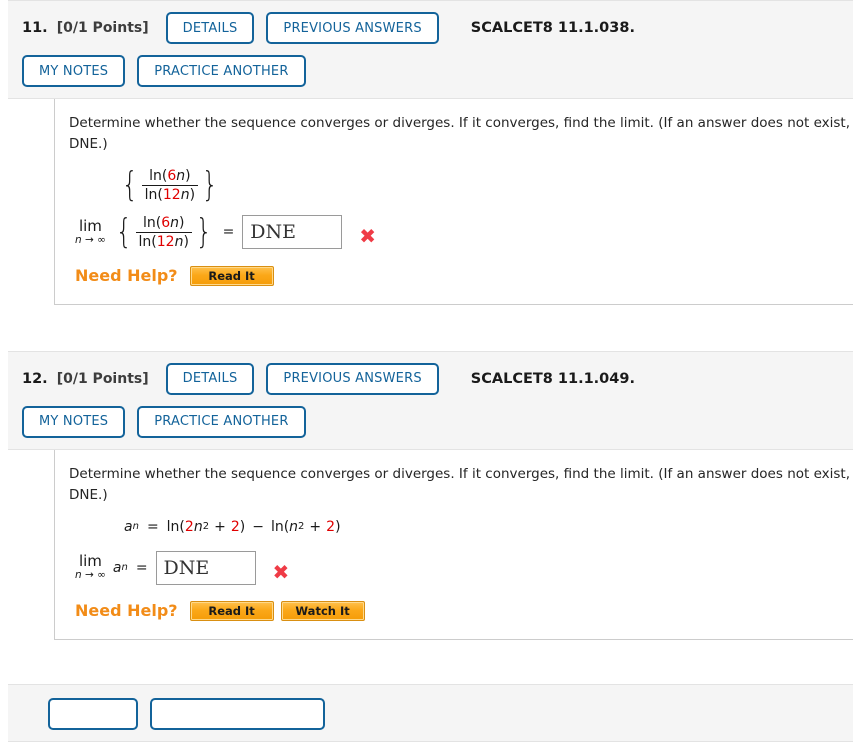 The image size is (853, 742). I want to click on term1-variable: n, so click(198, 526).